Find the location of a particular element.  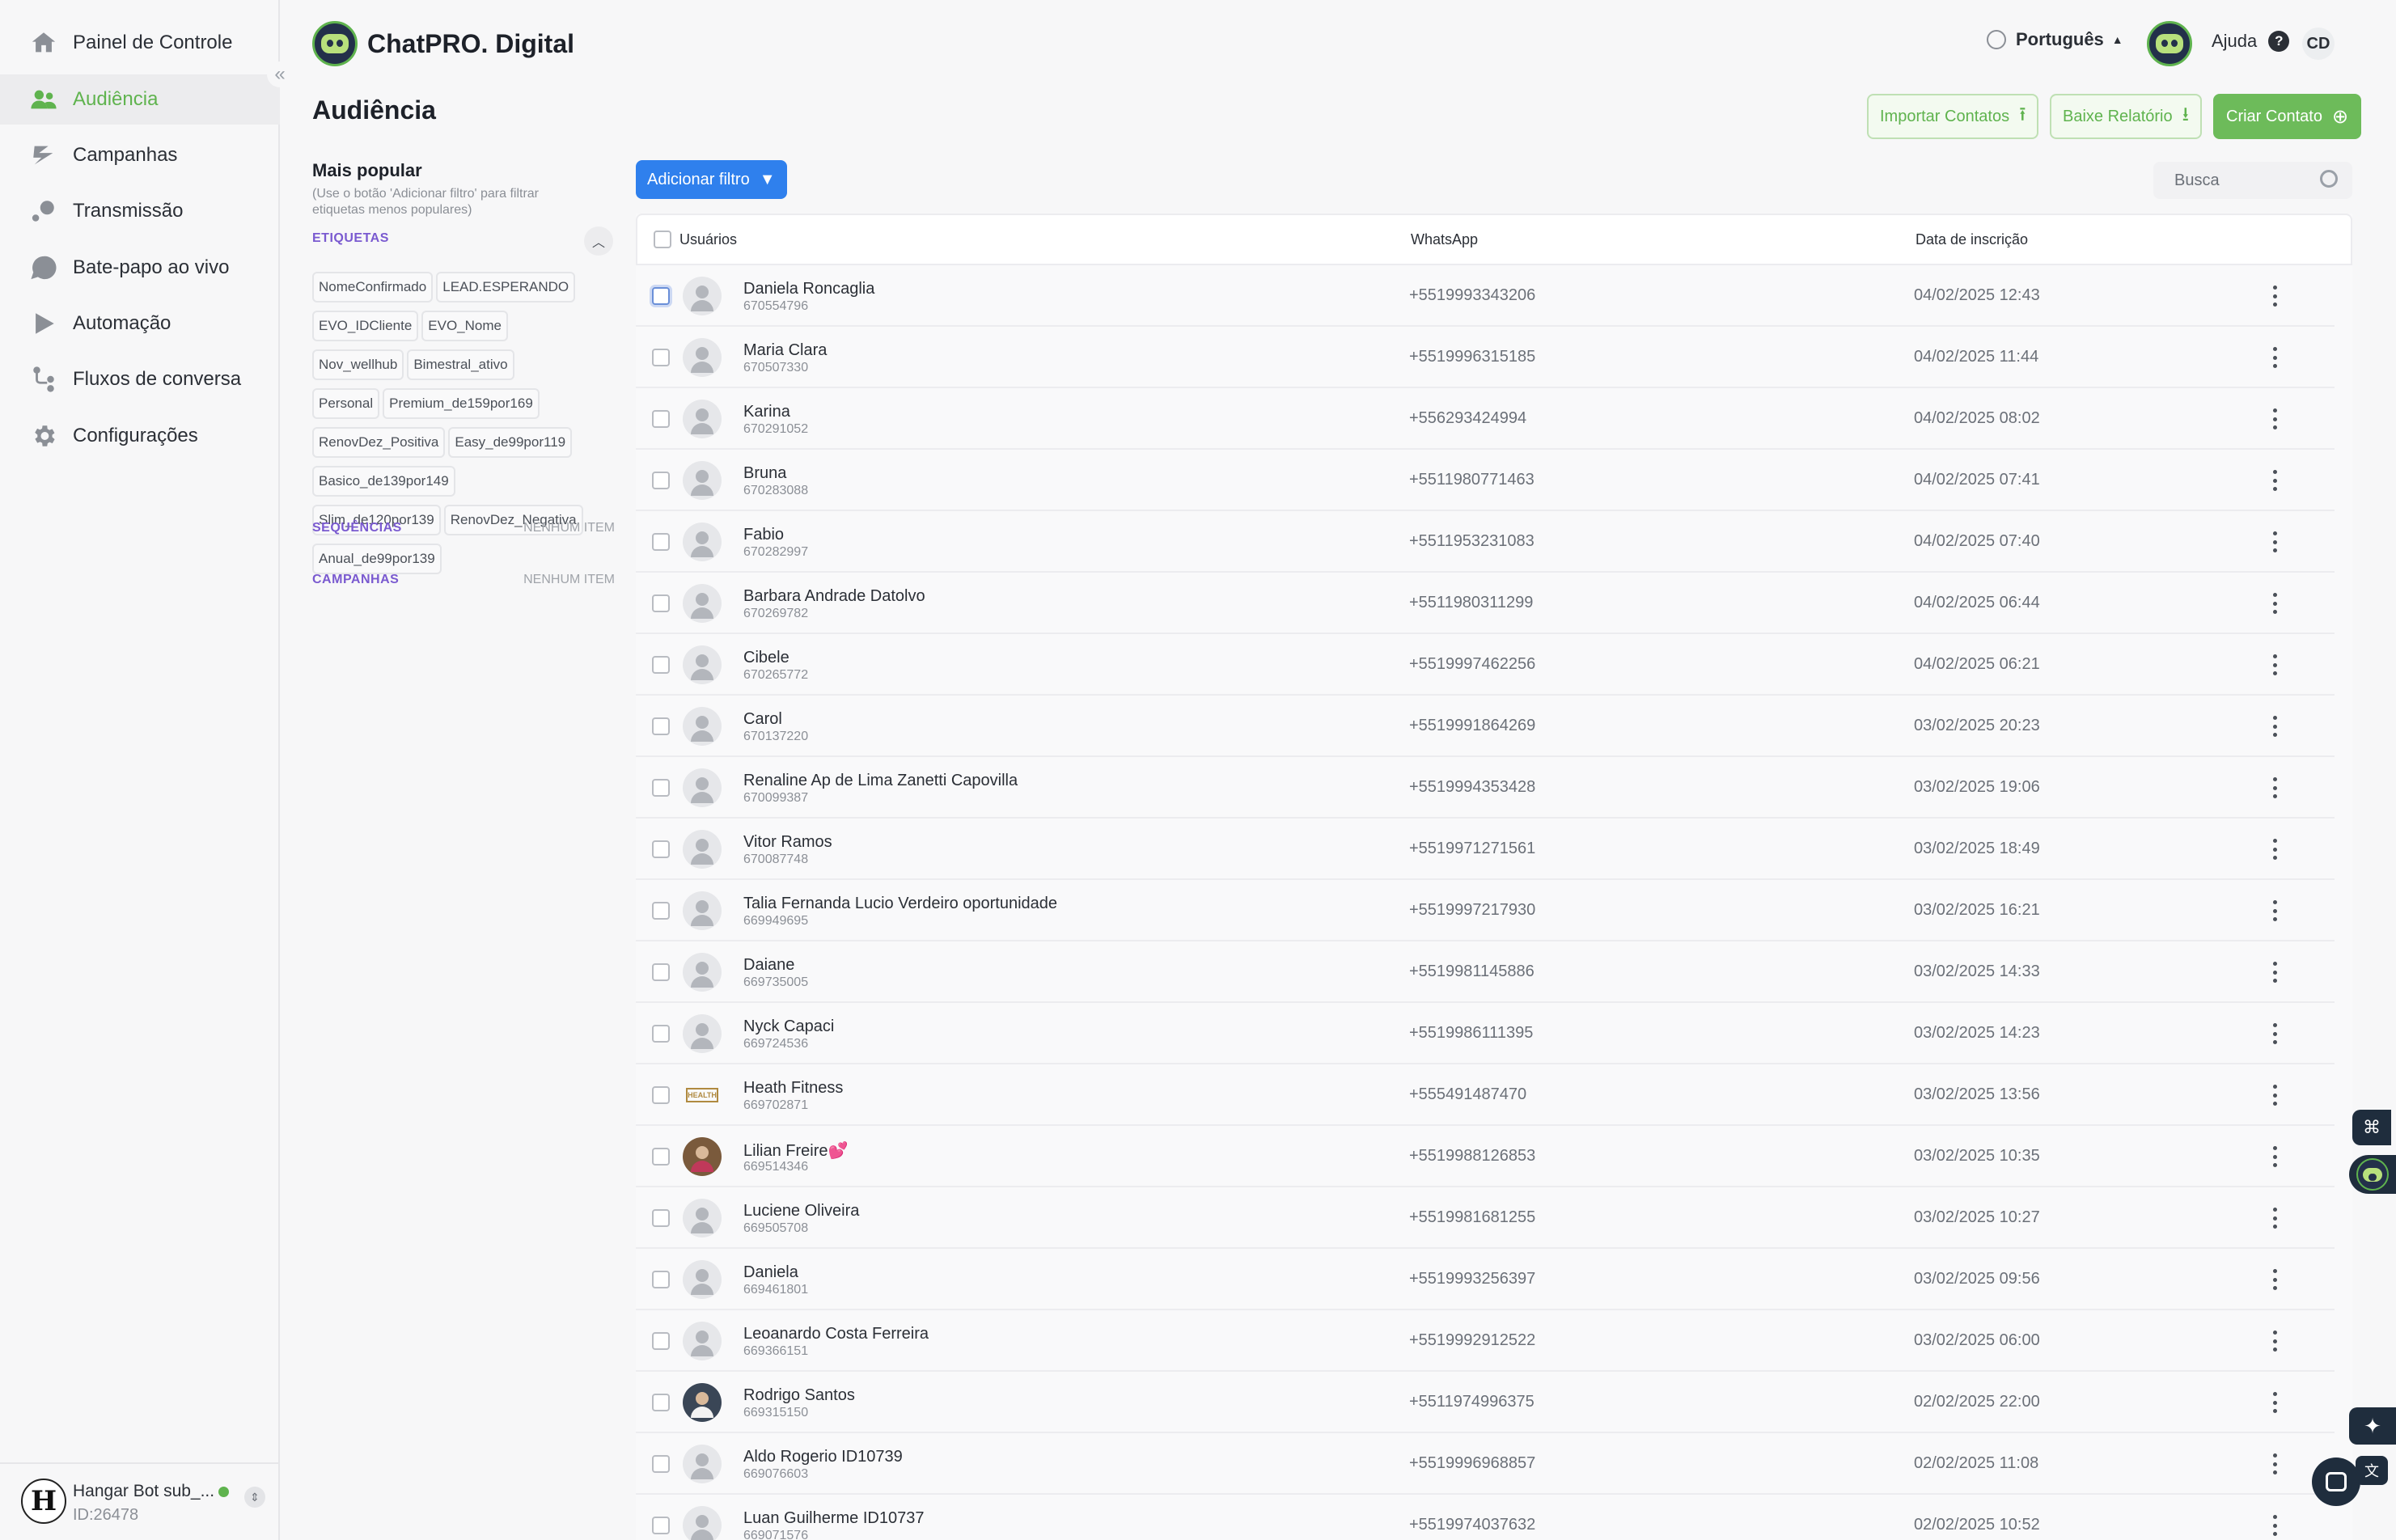

contact-name: Leoanardo Costa Ferreira is located at coordinates (836, 1334).